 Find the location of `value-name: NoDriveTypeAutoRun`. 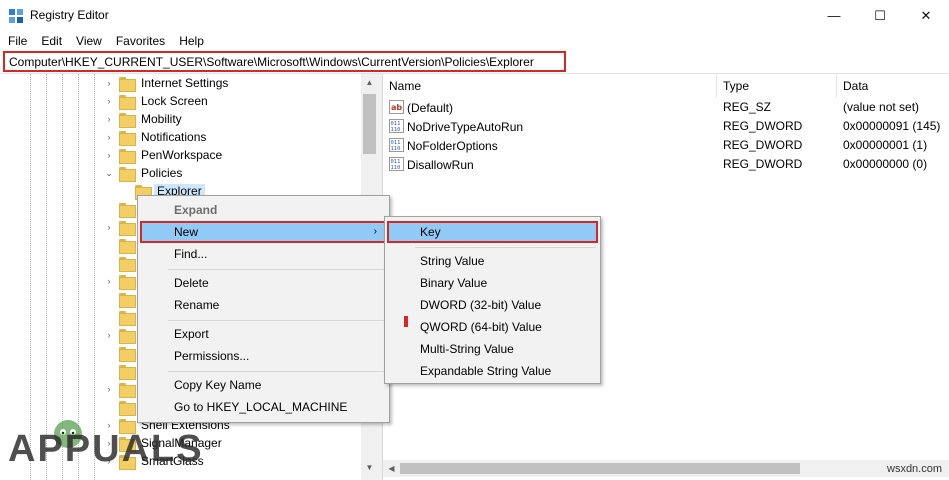

value-name: NoDriveTypeAutoRun is located at coordinates (465, 127).